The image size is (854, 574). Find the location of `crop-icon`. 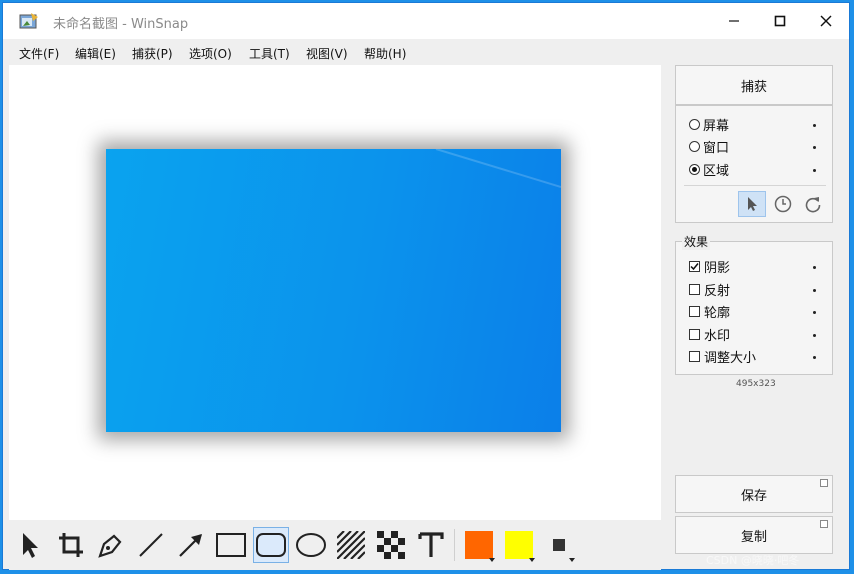

crop-icon is located at coordinates (71, 545).